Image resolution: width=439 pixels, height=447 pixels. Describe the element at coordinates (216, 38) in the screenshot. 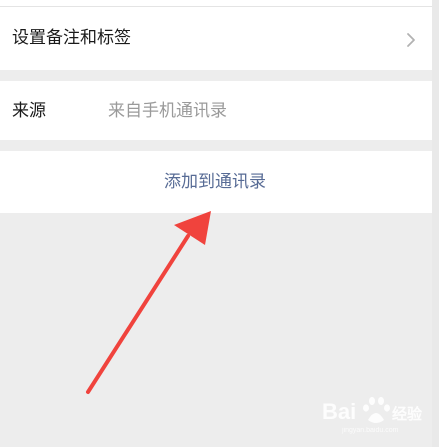

I see `set-remark-and-tags-row: 设置备注和标签` at that location.